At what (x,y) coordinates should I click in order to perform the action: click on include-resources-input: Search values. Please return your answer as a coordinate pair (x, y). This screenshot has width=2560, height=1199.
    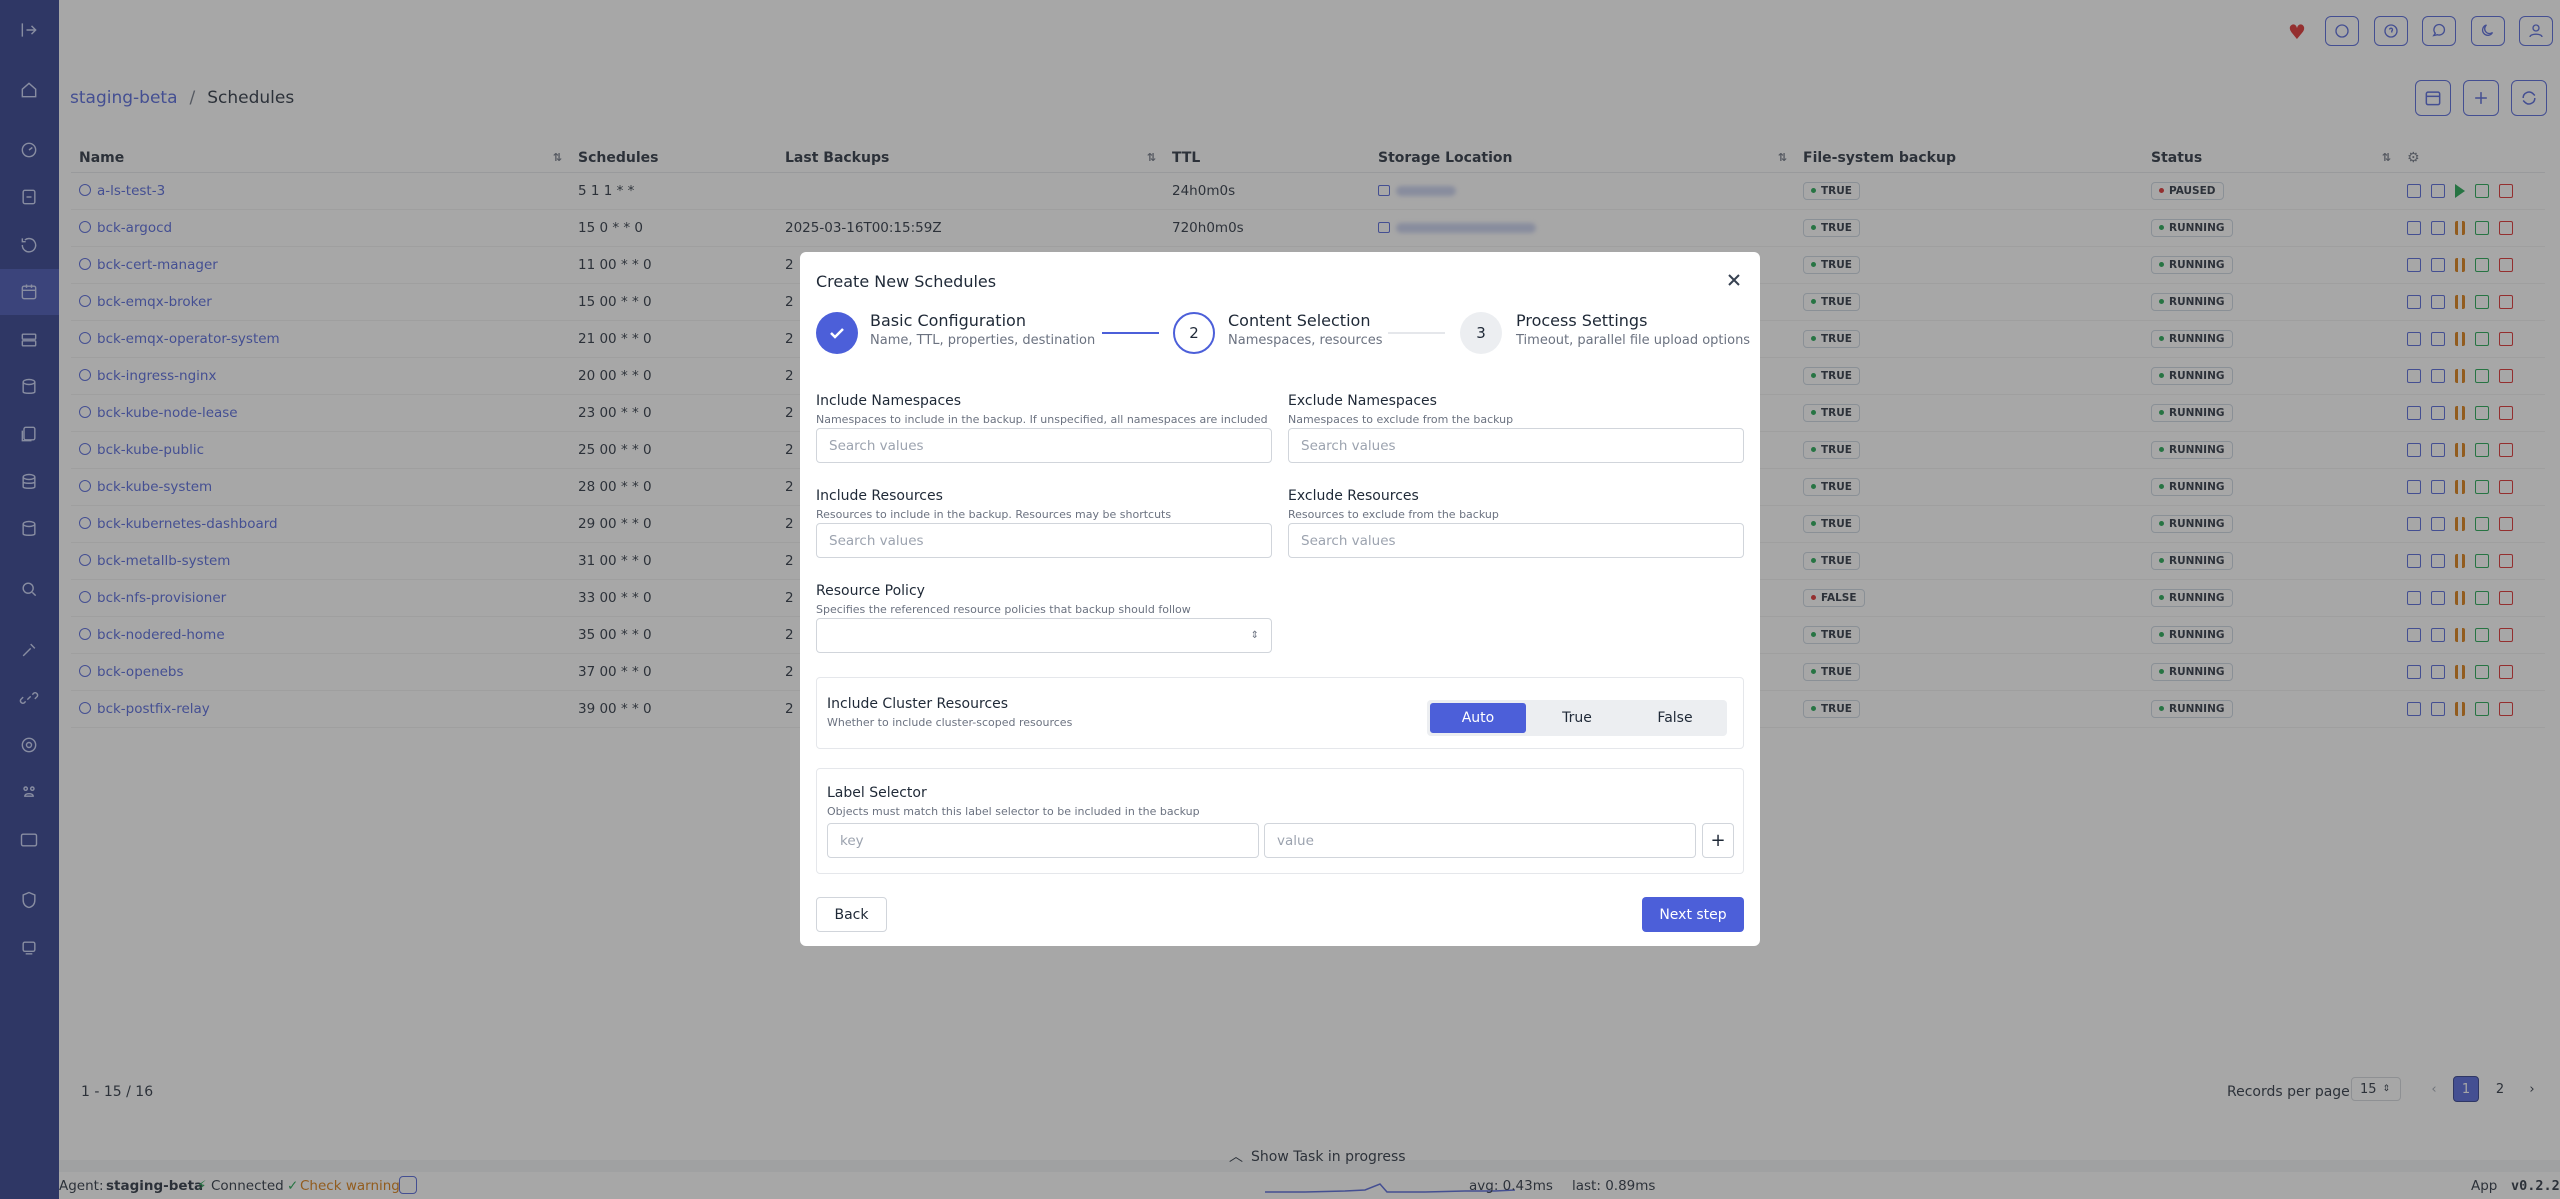
    Looking at the image, I should click on (1044, 540).